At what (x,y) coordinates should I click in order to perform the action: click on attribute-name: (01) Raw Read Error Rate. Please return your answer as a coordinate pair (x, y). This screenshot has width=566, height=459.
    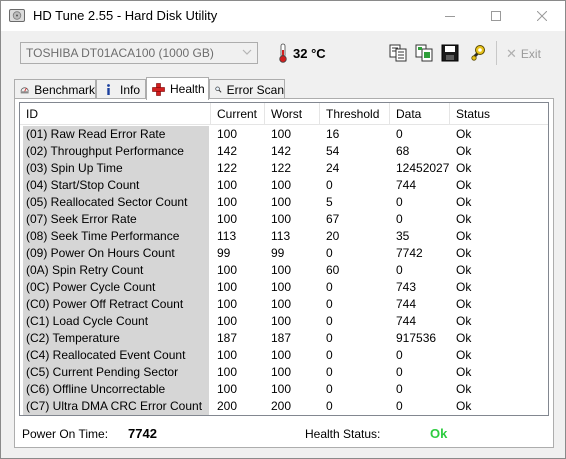
    Looking at the image, I should click on (116, 134).